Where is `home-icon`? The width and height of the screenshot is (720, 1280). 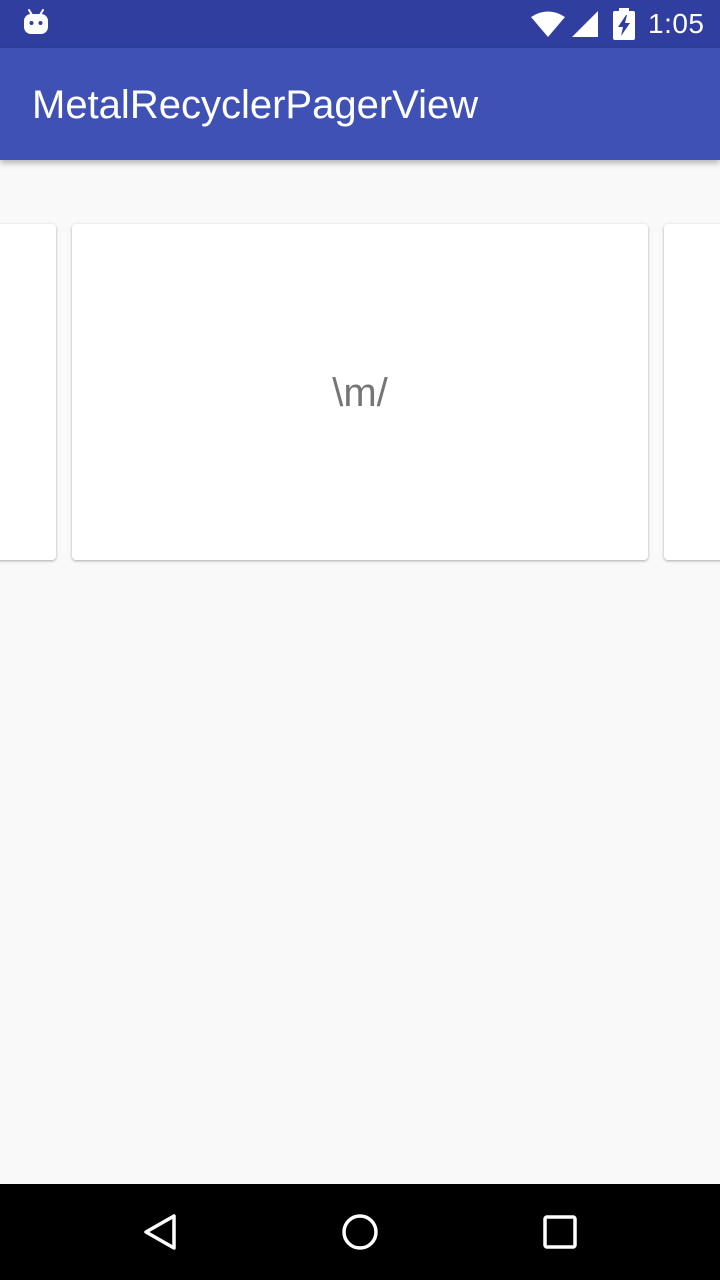
home-icon is located at coordinates (360, 1232).